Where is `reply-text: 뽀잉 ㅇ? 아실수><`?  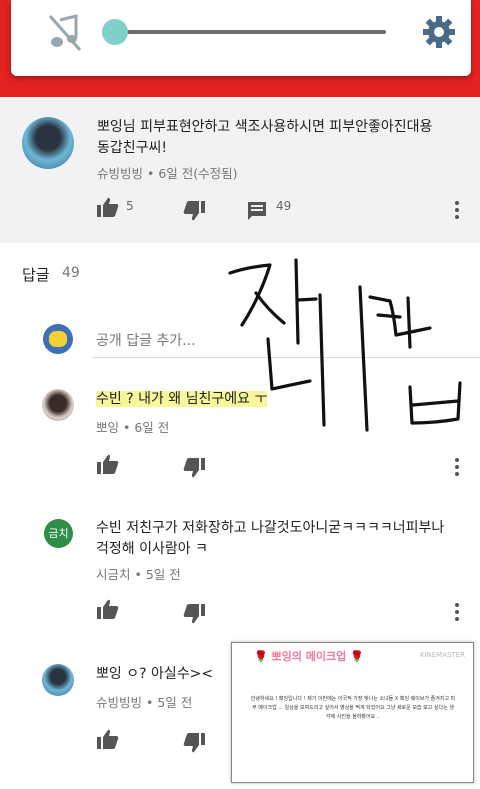
reply-text: 뽀잉 ㅇ? 아실수>< is located at coordinates (155, 674).